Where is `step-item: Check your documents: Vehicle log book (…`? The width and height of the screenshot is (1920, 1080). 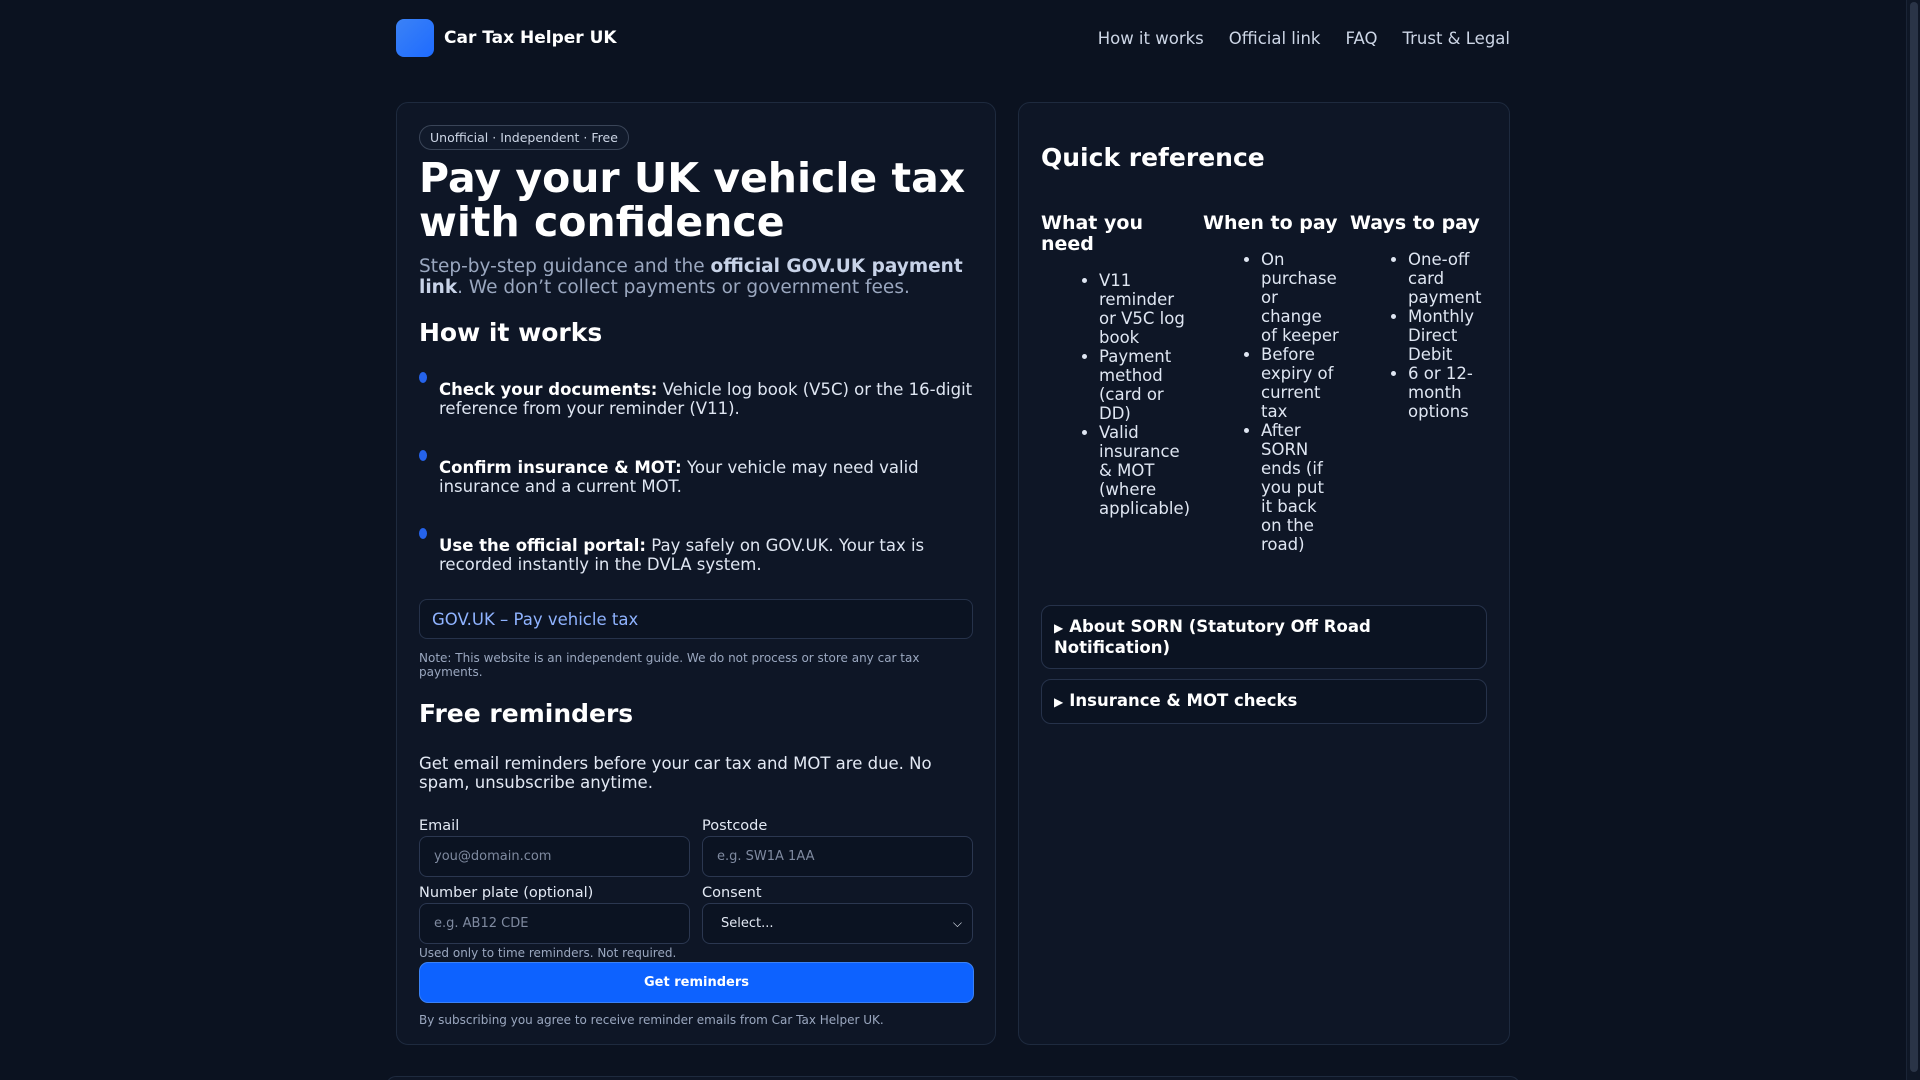
step-item: Check your documents: Vehicle log book (… is located at coordinates (696, 395).